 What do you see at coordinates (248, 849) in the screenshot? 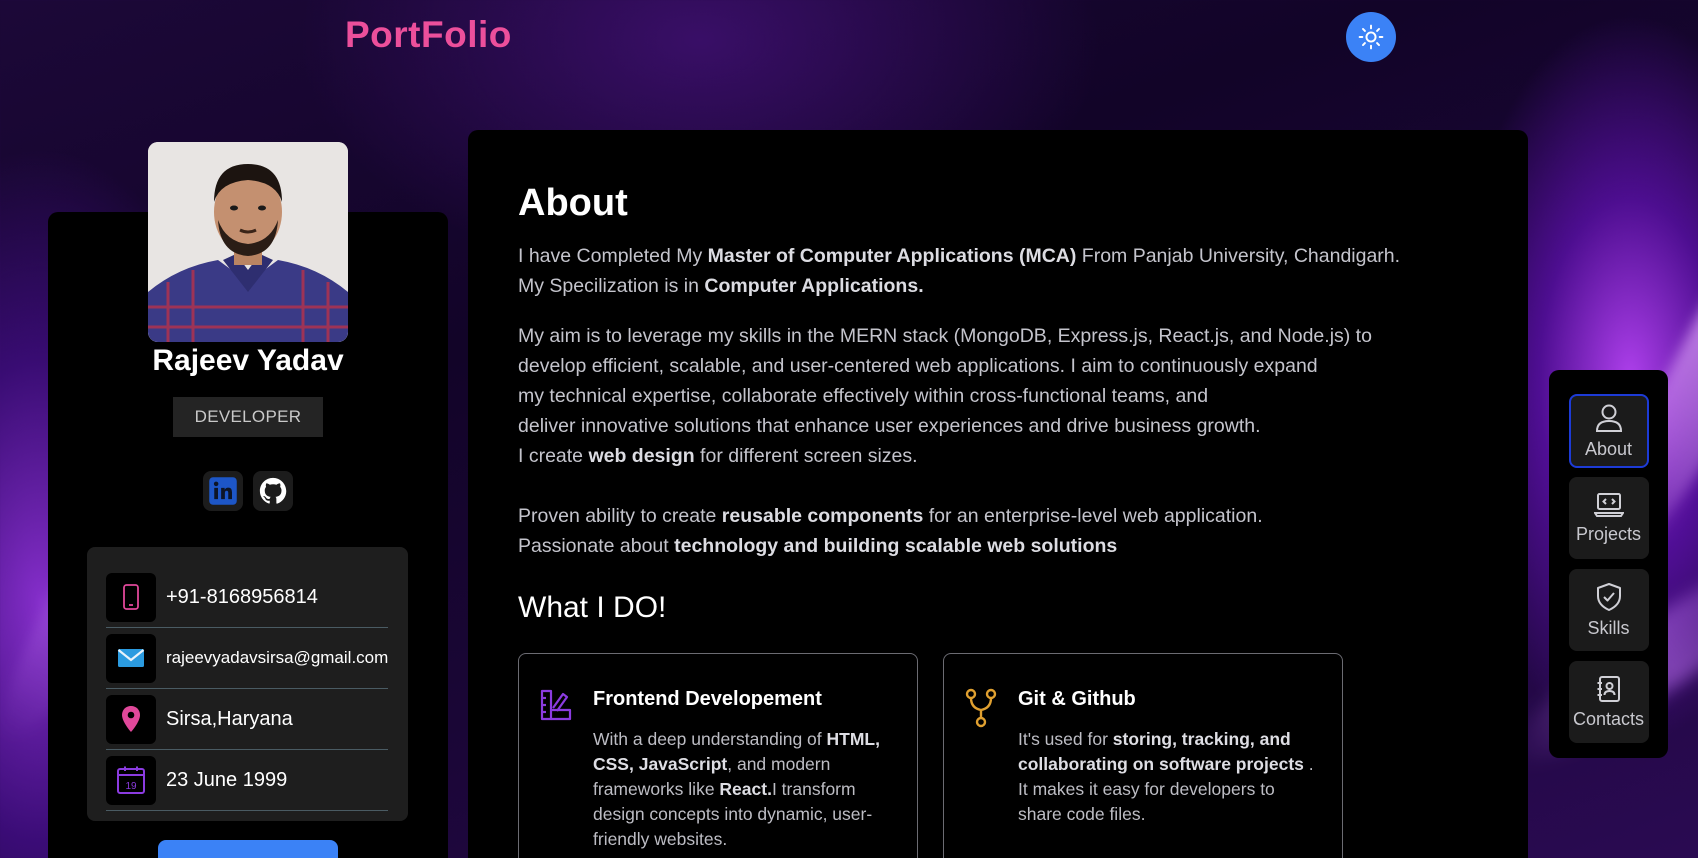
I see `resume-button` at bounding box center [248, 849].